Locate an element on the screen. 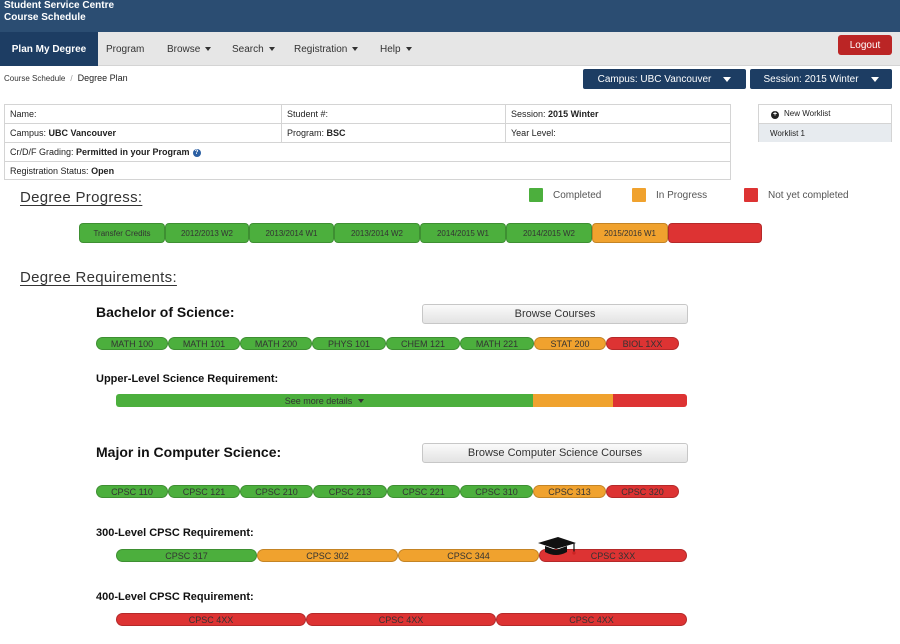 This screenshot has height=644, width=900. nav-help-label: Help is located at coordinates (390, 49).